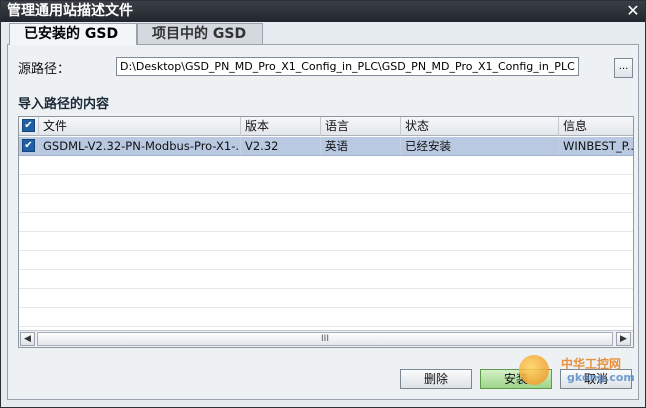 The height and width of the screenshot is (408, 646). Describe the element at coordinates (623, 339) in the screenshot. I see `scroll-right-icon: ▶` at that location.